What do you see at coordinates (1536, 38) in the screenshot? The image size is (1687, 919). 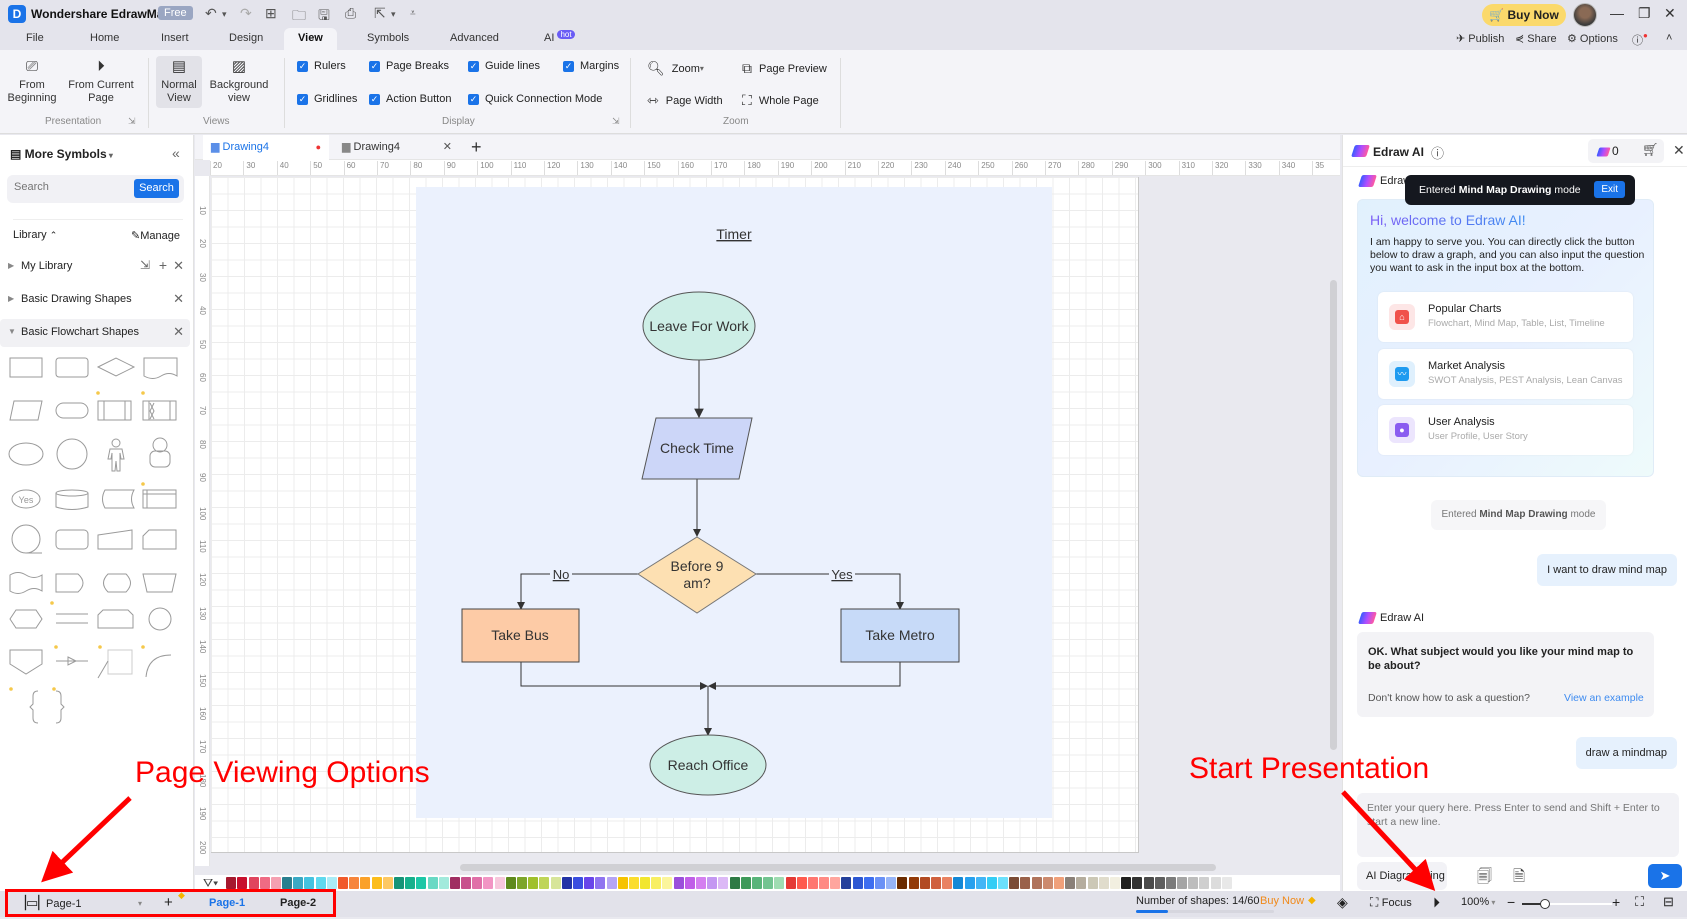 I see `share-button: ⋞ Share` at bounding box center [1536, 38].